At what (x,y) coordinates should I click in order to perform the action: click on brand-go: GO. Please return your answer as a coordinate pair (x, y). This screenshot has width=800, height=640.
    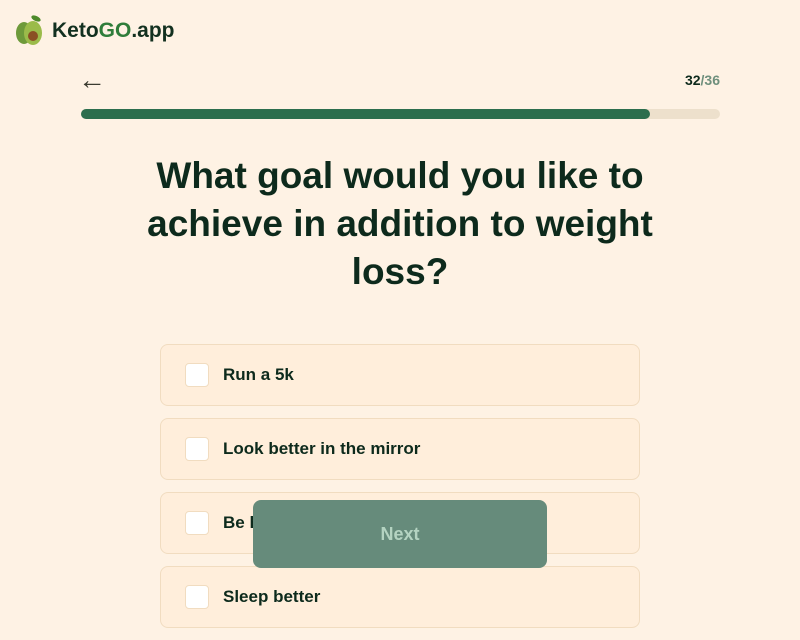
    Looking at the image, I should click on (115, 30).